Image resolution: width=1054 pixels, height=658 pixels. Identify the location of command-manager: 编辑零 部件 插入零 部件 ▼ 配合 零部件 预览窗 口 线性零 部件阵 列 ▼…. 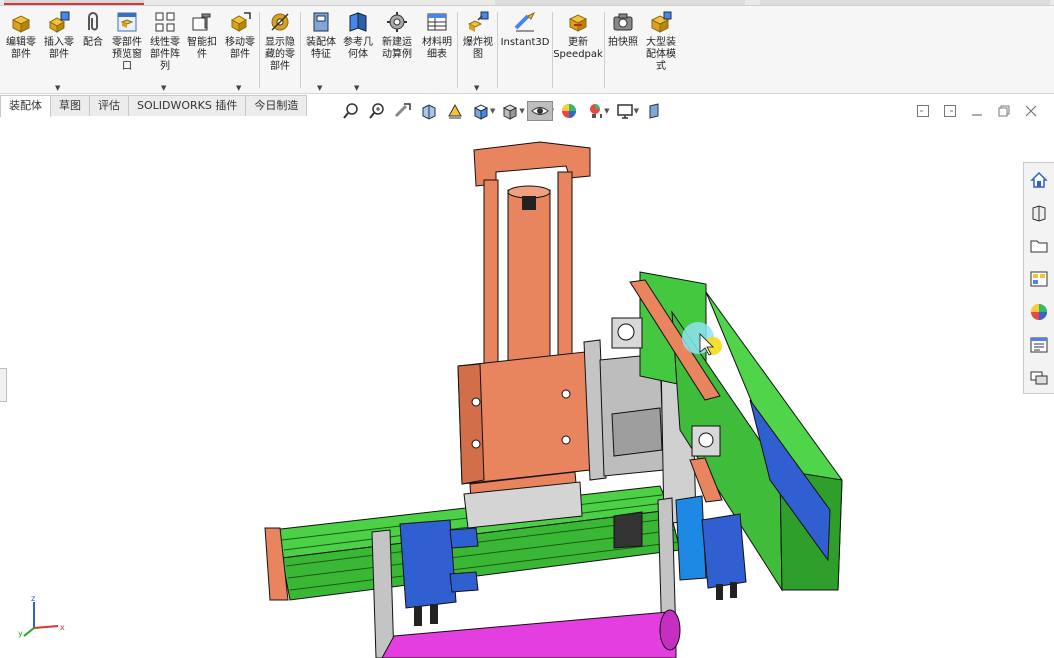
(527, 50).